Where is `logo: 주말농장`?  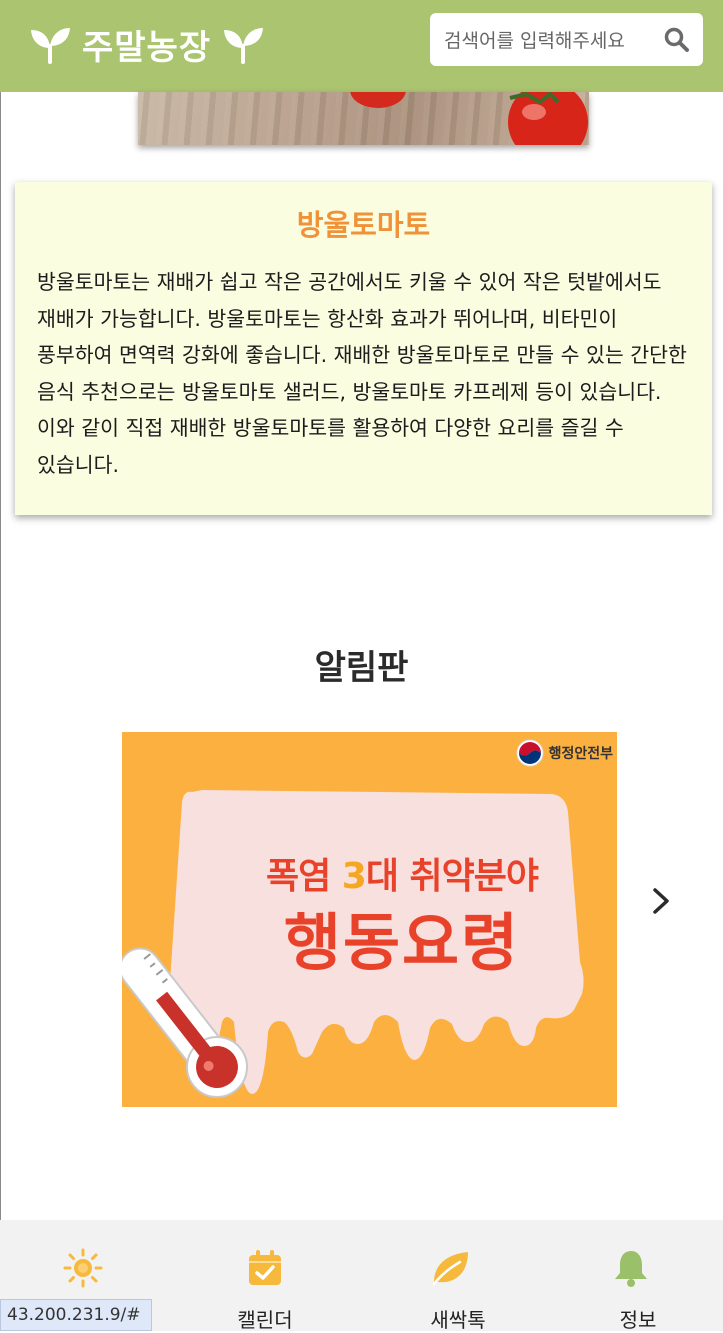
logo: 주말농장 is located at coordinates (146, 44).